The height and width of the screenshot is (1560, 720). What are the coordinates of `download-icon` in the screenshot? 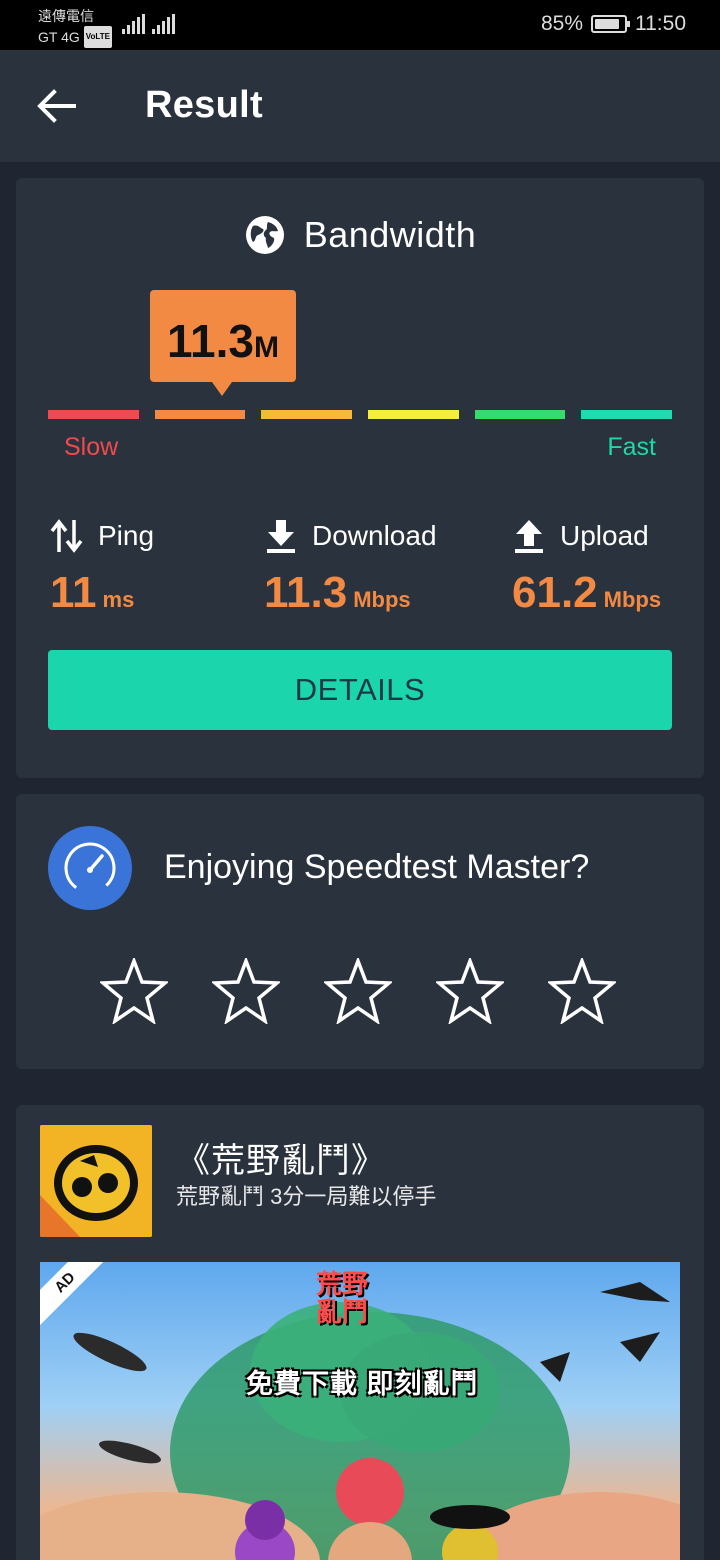 It's located at (281, 536).